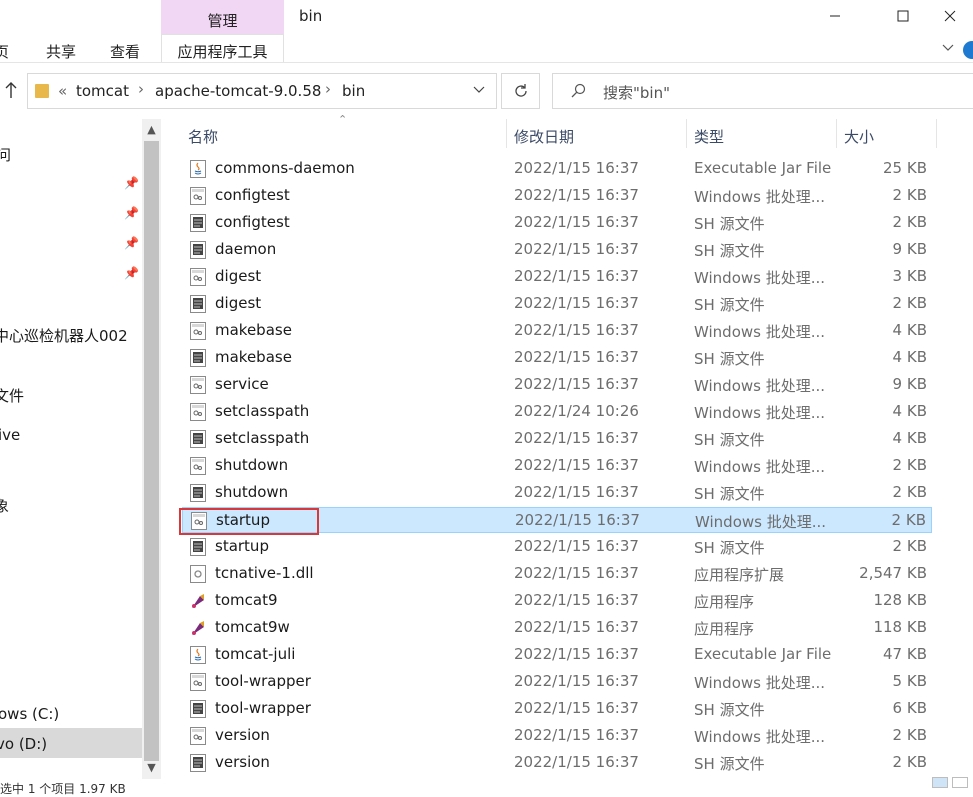 This screenshot has height=797, width=973. What do you see at coordinates (238, 276) in the screenshot?
I see `file-name: digest` at bounding box center [238, 276].